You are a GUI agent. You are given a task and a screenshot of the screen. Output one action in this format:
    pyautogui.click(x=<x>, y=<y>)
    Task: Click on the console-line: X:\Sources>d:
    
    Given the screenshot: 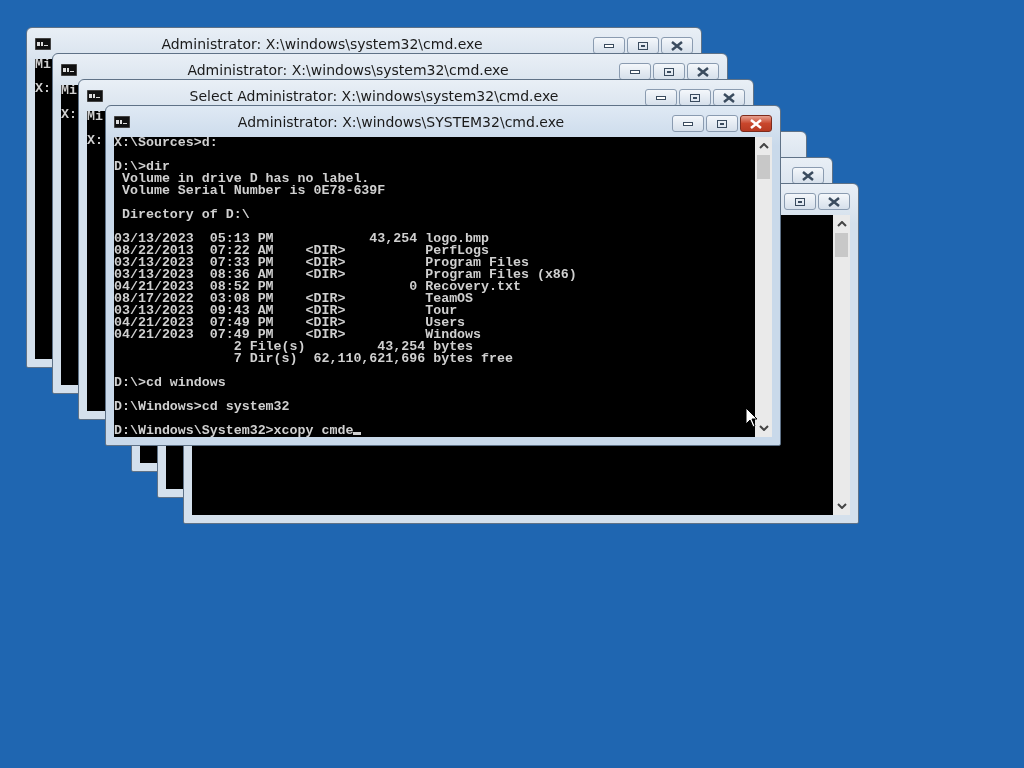 What is the action you would take?
    pyautogui.click(x=166, y=142)
    